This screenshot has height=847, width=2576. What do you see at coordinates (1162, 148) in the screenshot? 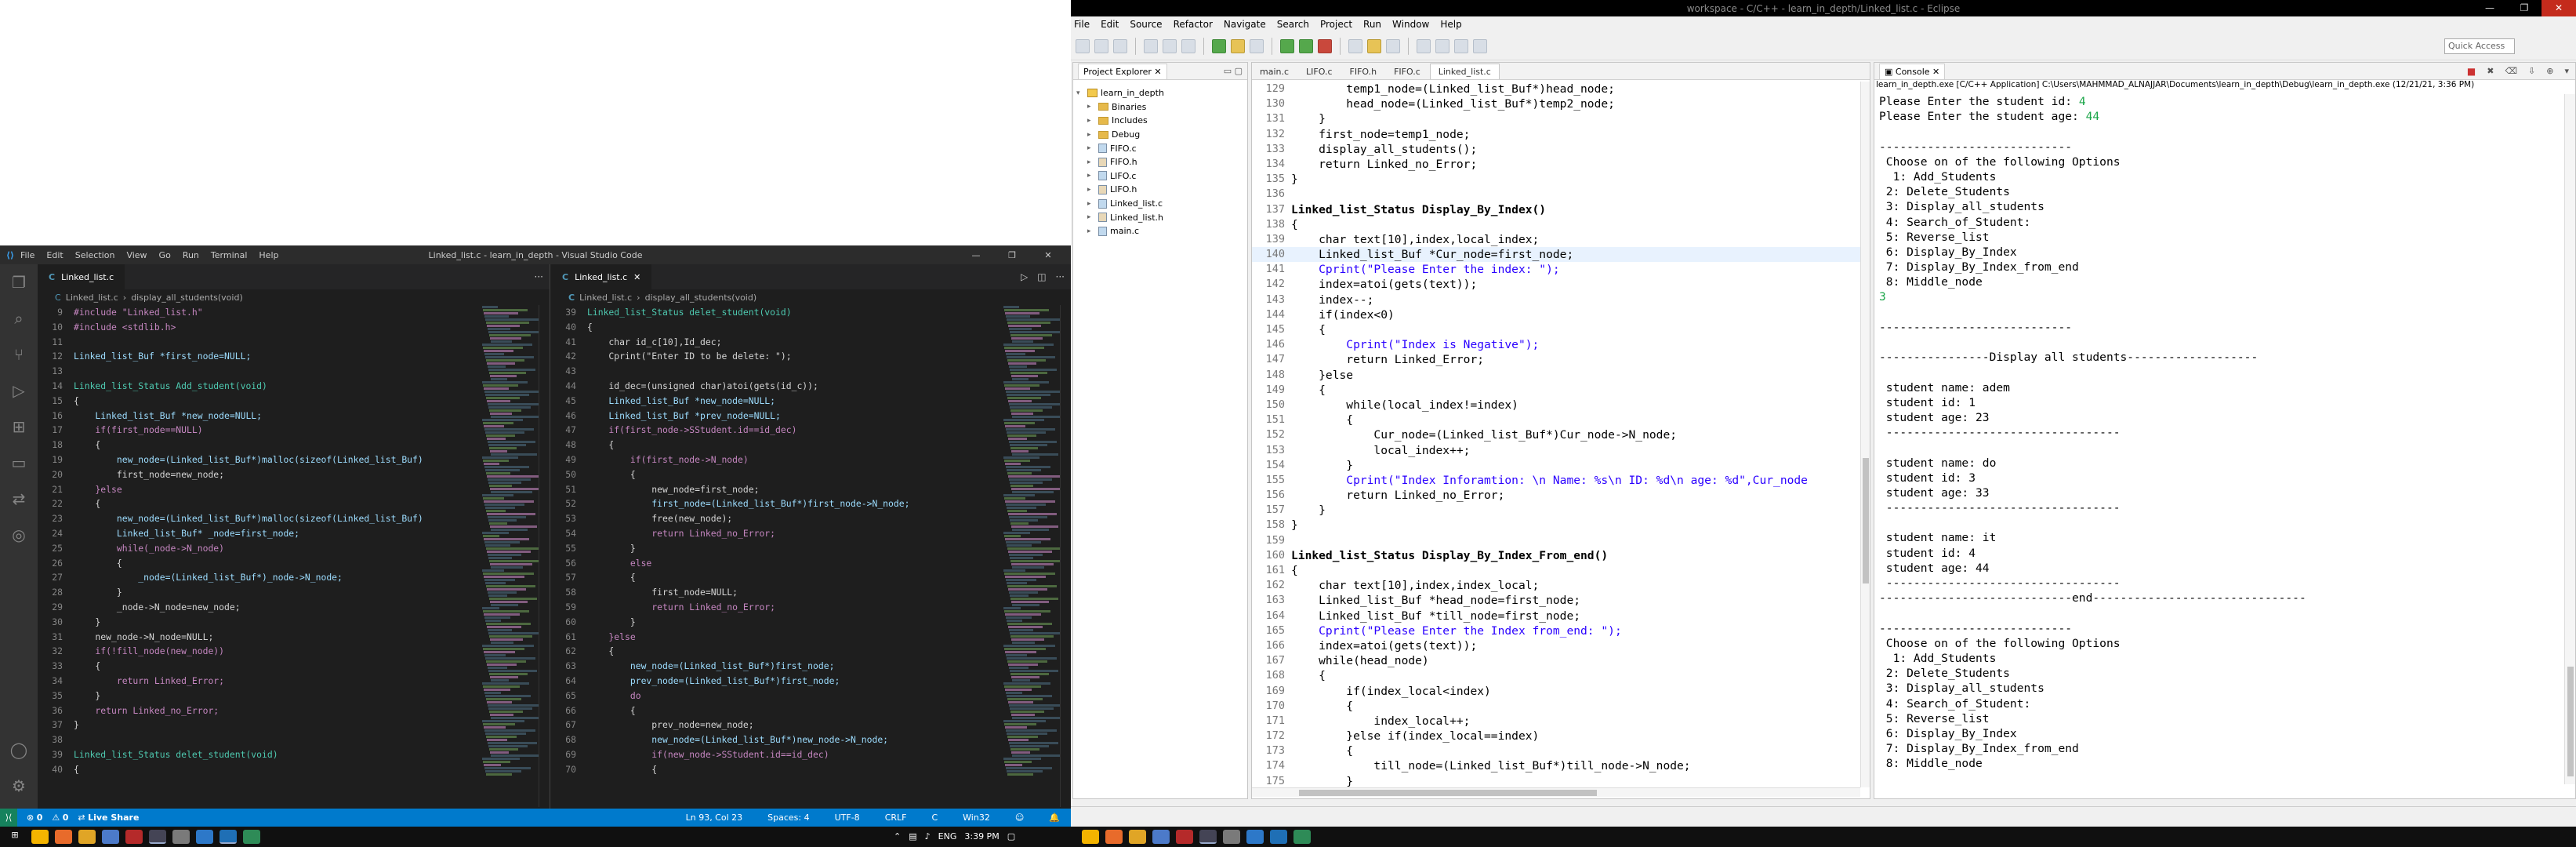
I see `tree-item: ▸ FIFO.c` at bounding box center [1162, 148].